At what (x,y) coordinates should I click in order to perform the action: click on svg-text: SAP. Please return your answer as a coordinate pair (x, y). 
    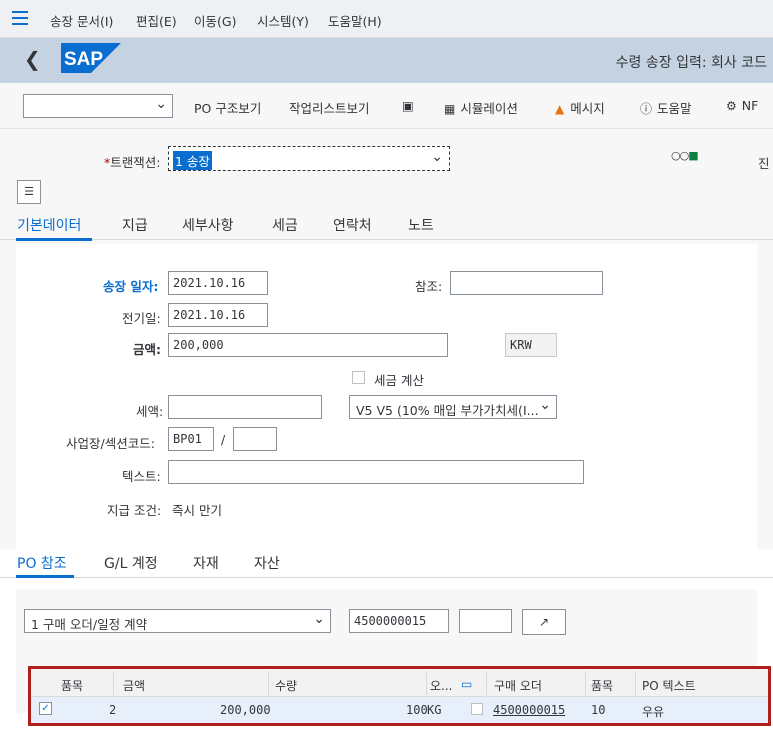
    Looking at the image, I should click on (83, 59).